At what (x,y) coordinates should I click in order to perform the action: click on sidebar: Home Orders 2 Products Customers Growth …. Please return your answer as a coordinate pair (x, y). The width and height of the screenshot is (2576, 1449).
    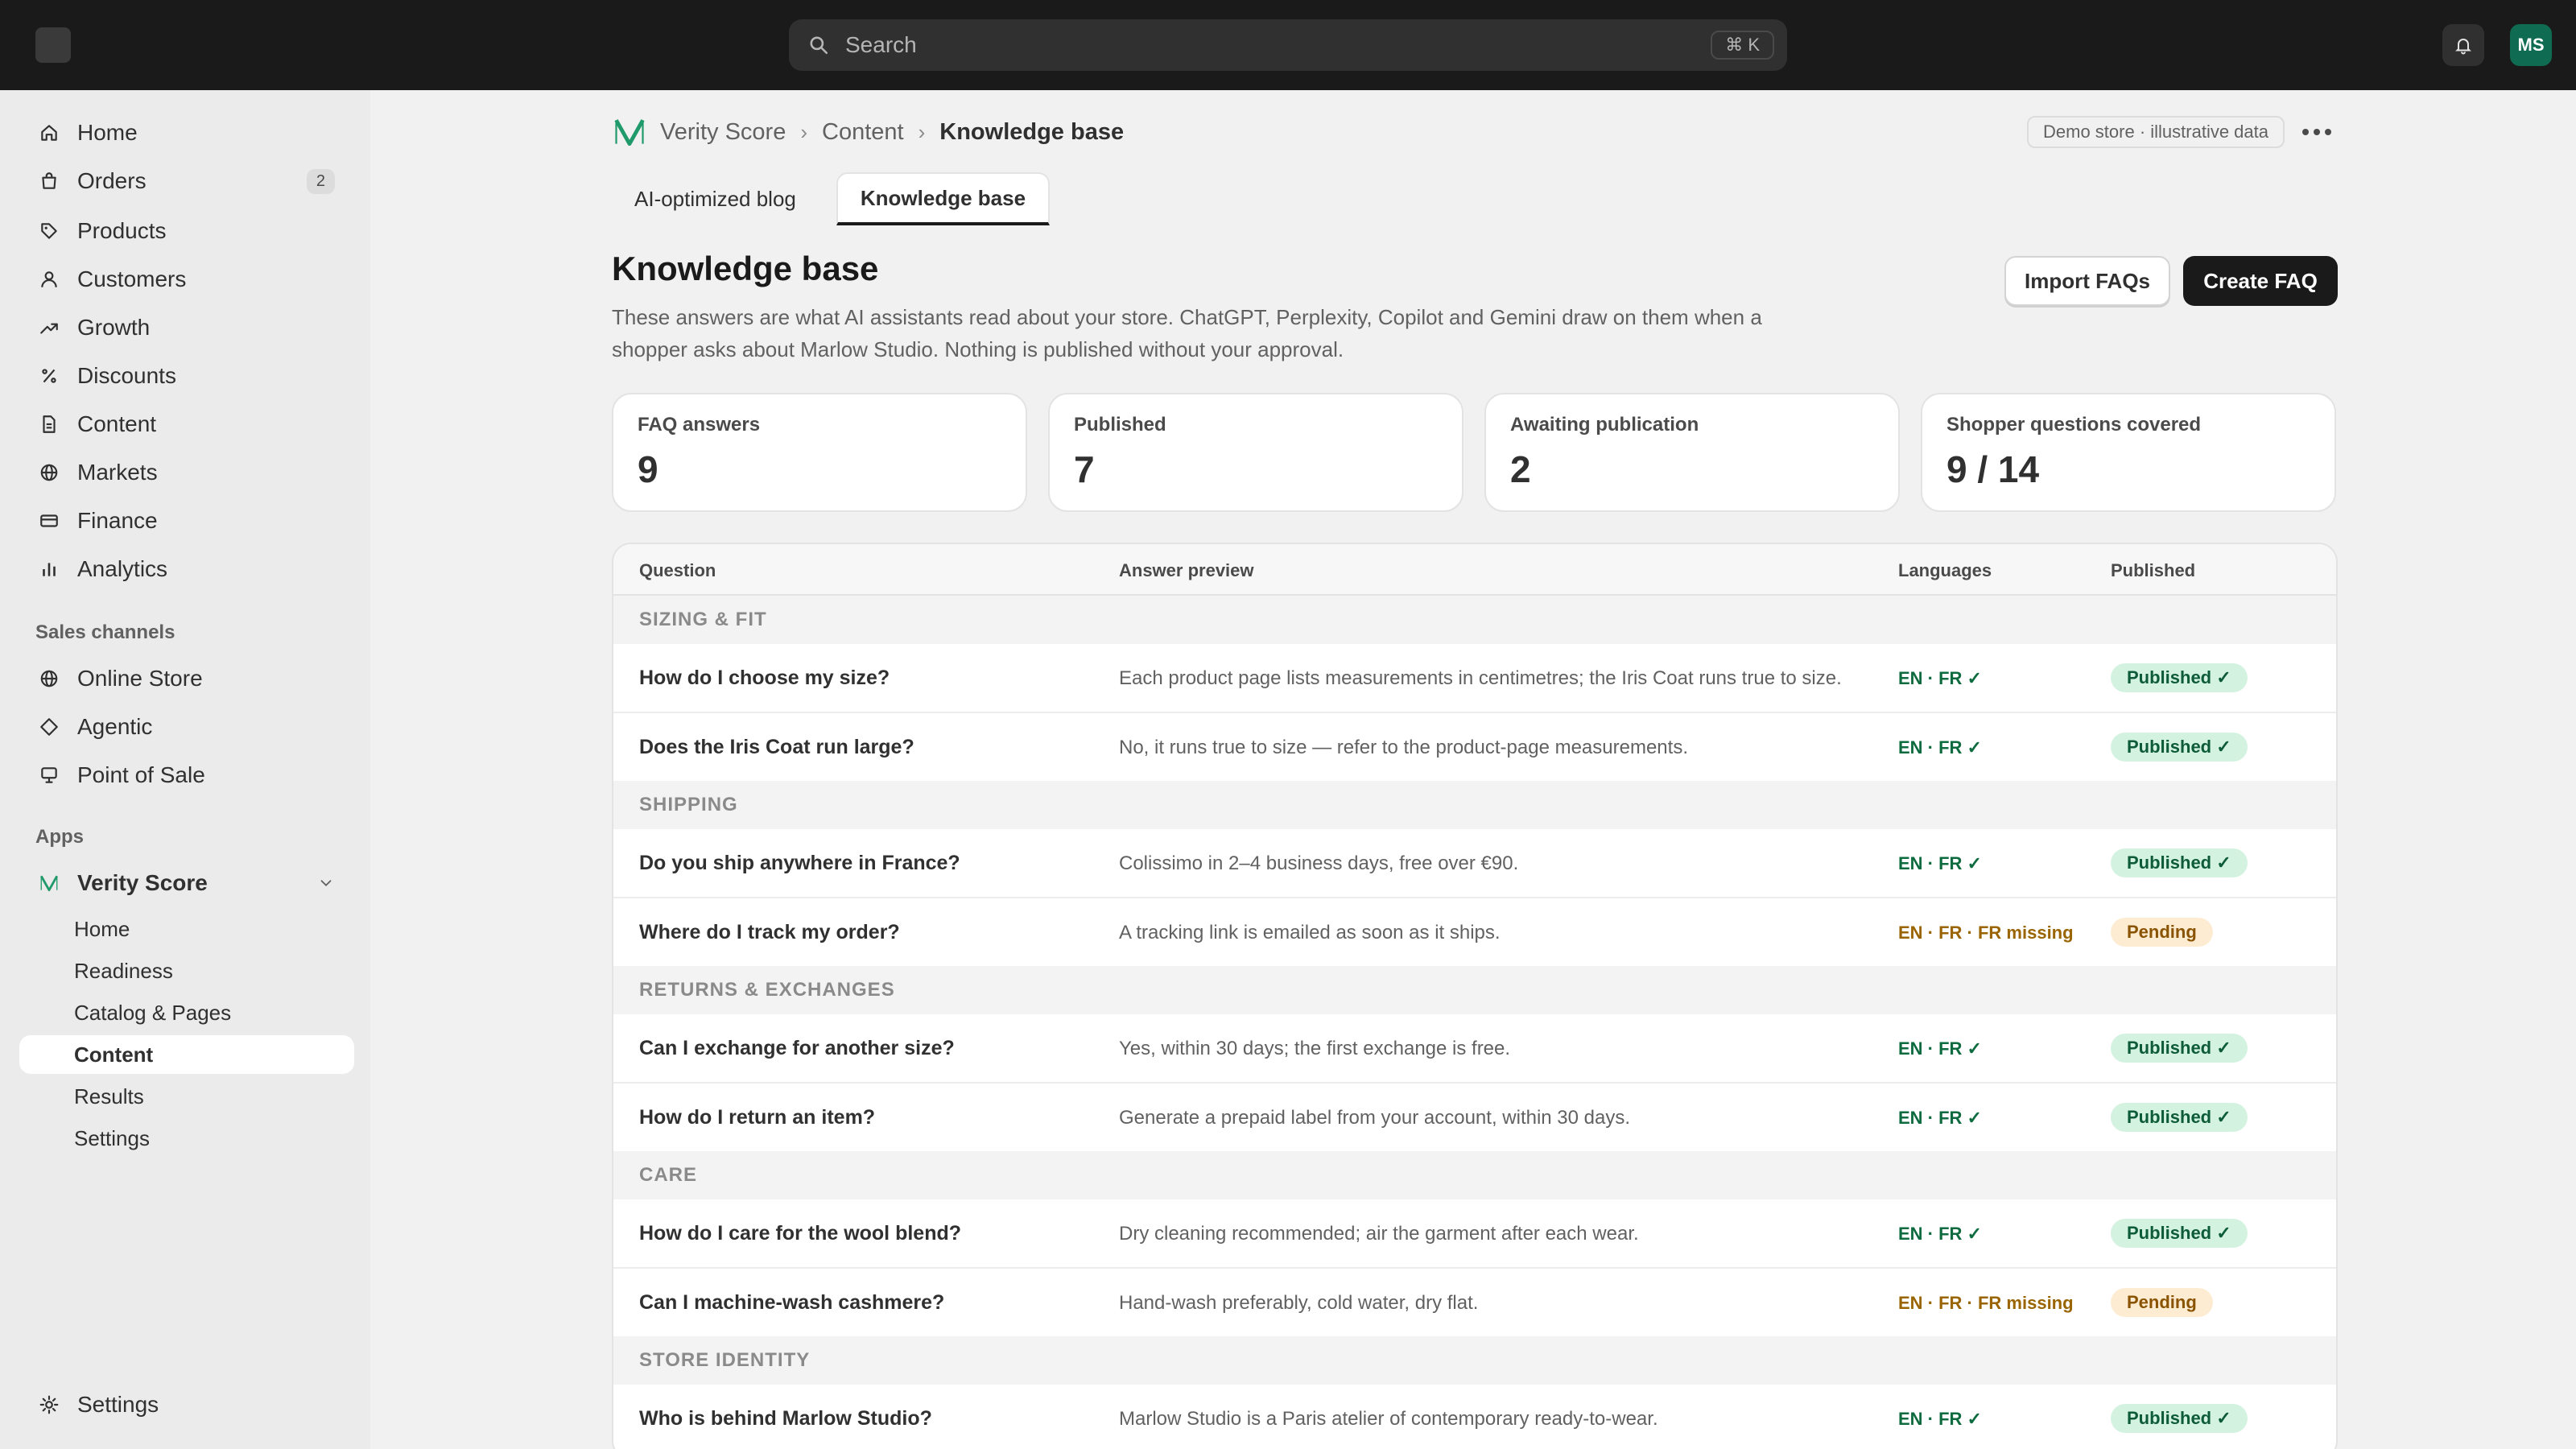
    Looking at the image, I should click on (185, 769).